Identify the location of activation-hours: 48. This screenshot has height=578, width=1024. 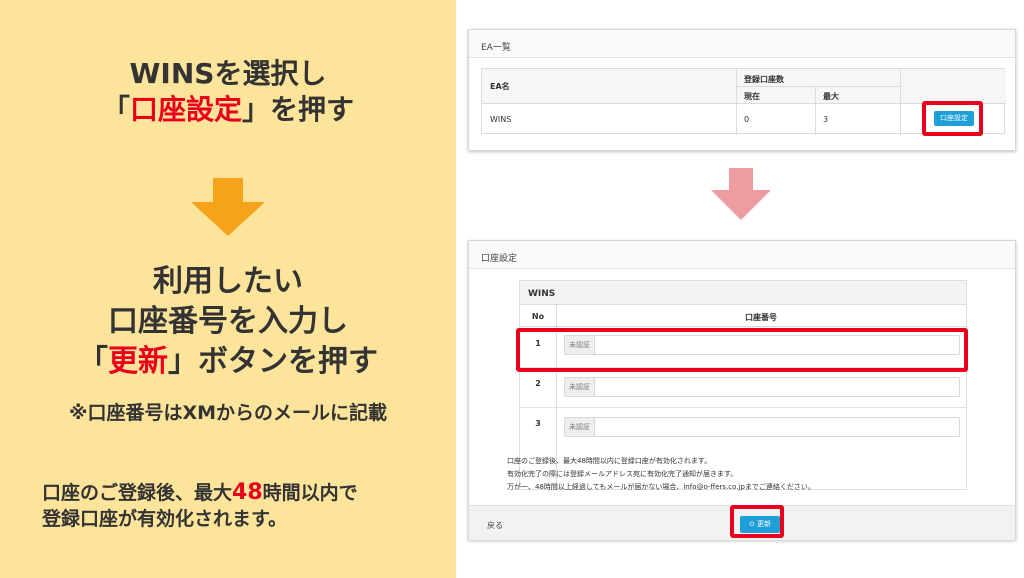
(247, 492).